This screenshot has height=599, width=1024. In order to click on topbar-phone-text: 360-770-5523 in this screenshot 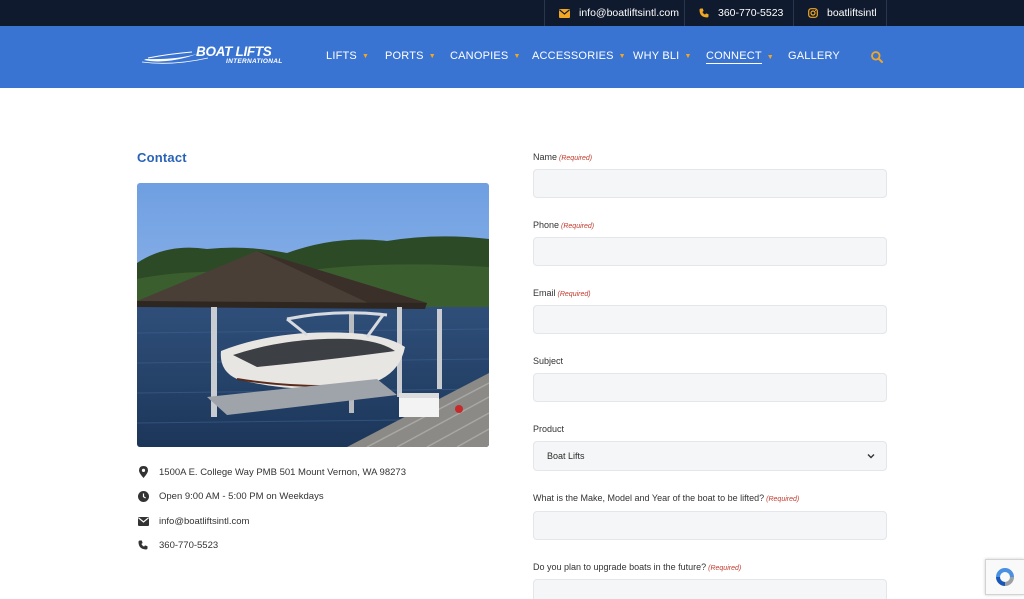, I will do `click(751, 13)`.